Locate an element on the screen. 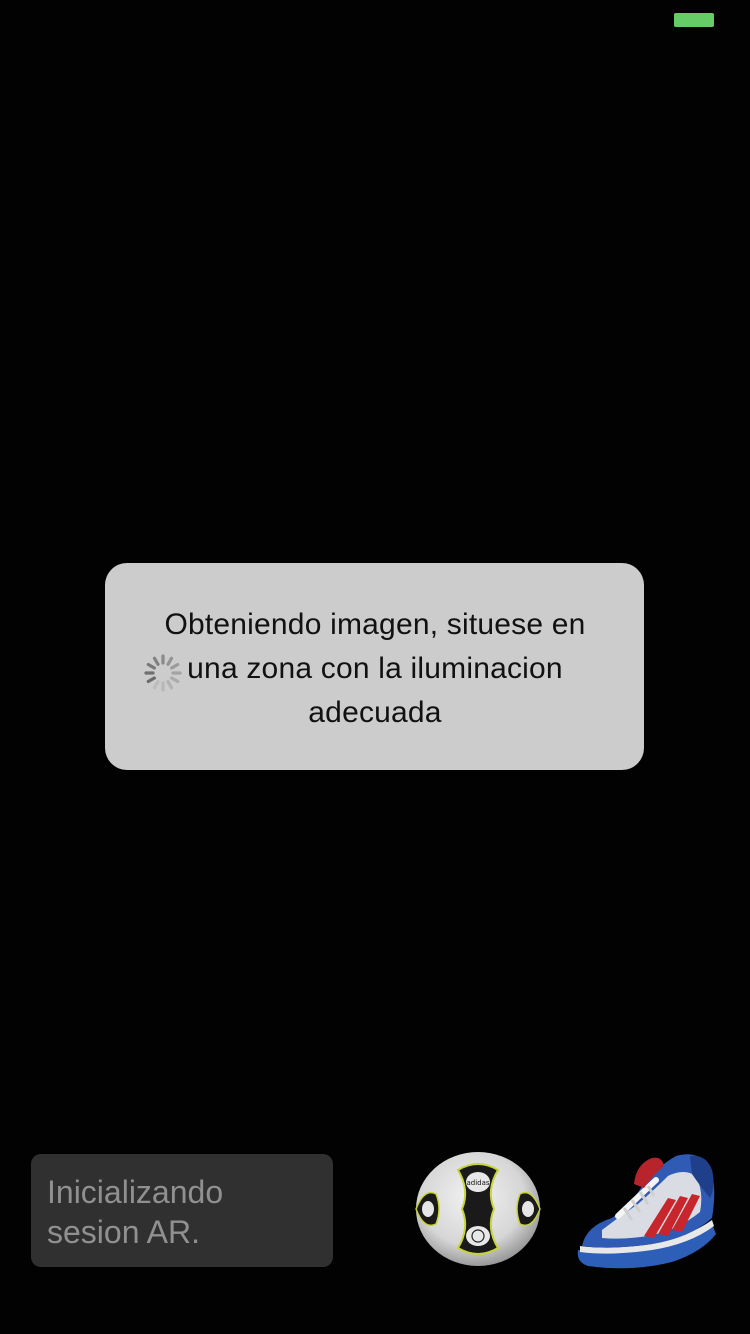 The height and width of the screenshot is (1334, 750). status-text: Inicializando sesion AR. is located at coordinates (135, 1212).